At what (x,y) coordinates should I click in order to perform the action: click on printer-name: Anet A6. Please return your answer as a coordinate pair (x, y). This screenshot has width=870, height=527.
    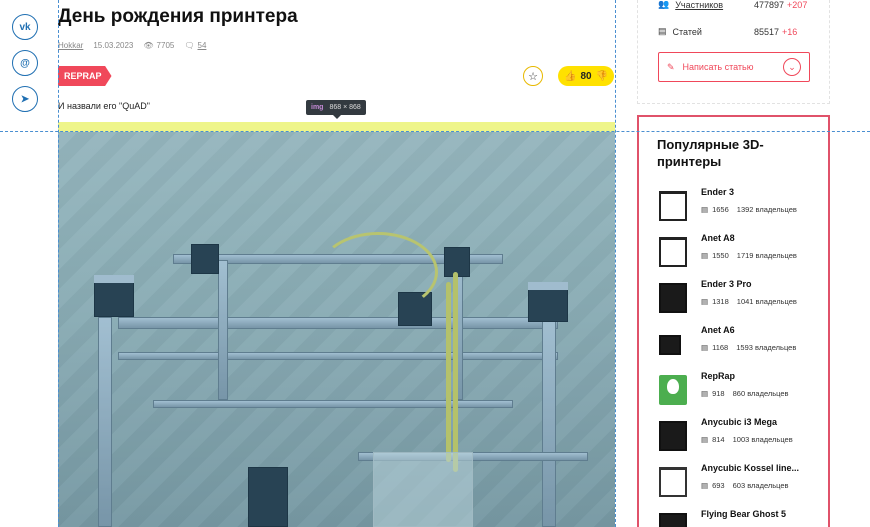
    Looking at the image, I should click on (718, 330).